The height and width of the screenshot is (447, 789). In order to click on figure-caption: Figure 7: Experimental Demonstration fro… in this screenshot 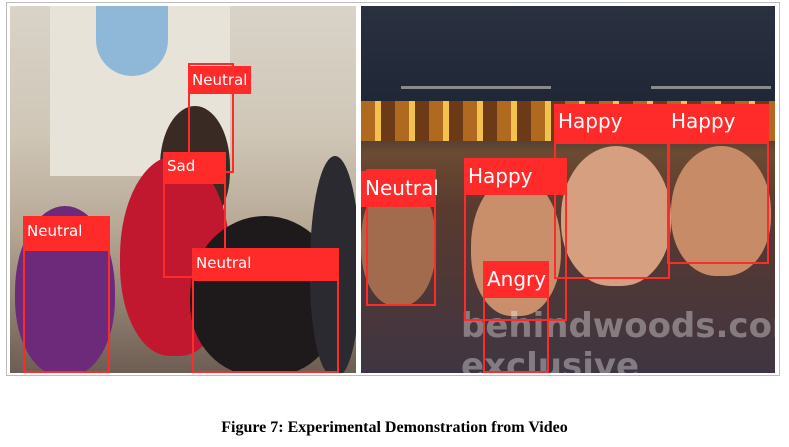, I will do `click(394, 427)`.